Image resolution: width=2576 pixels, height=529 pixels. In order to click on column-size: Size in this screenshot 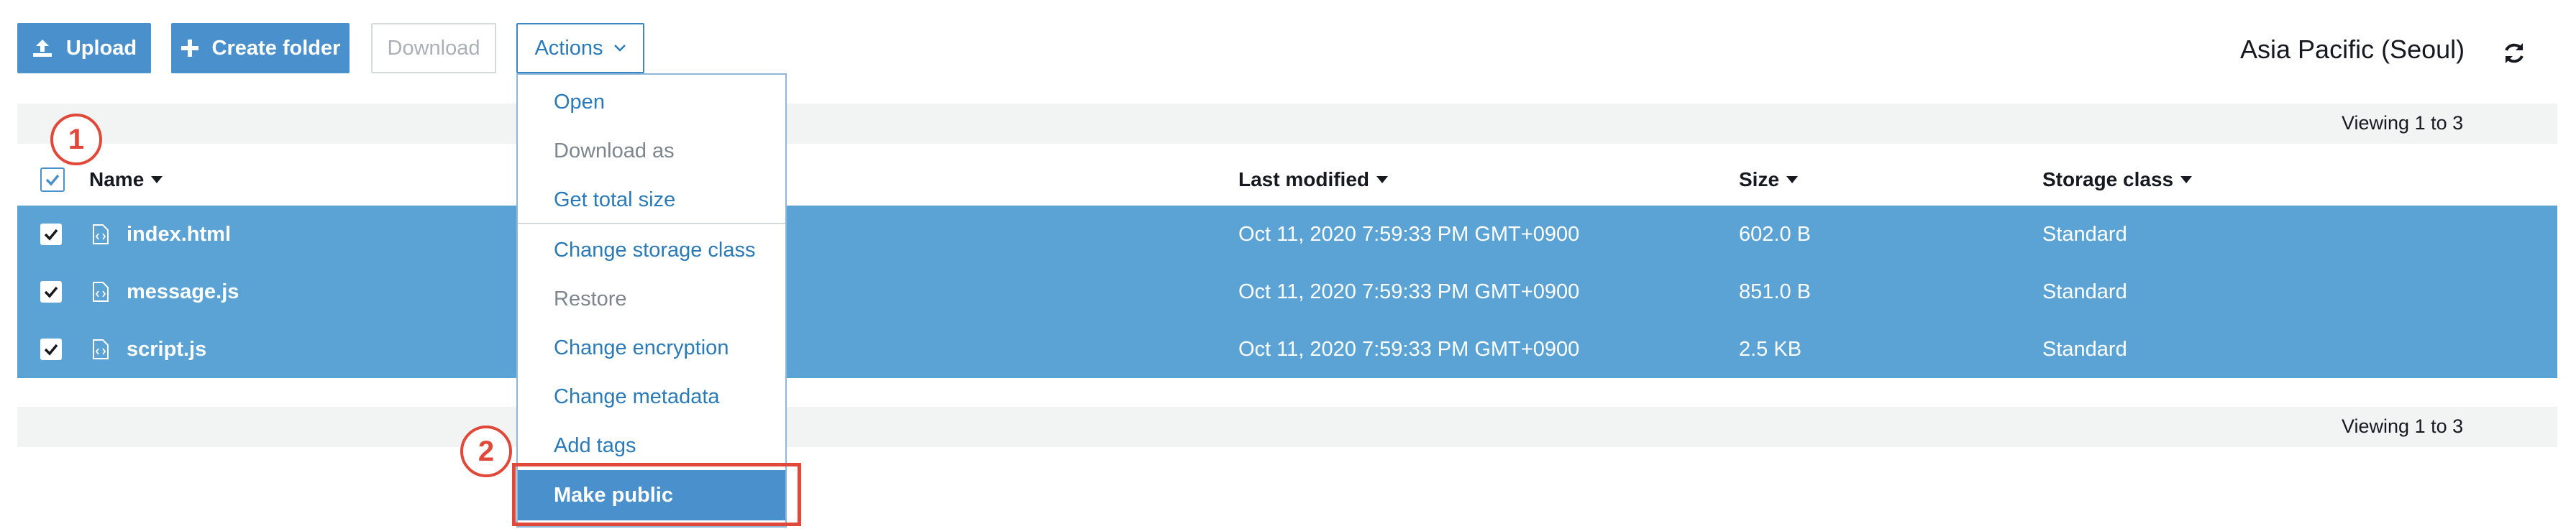, I will do `click(1769, 179)`.